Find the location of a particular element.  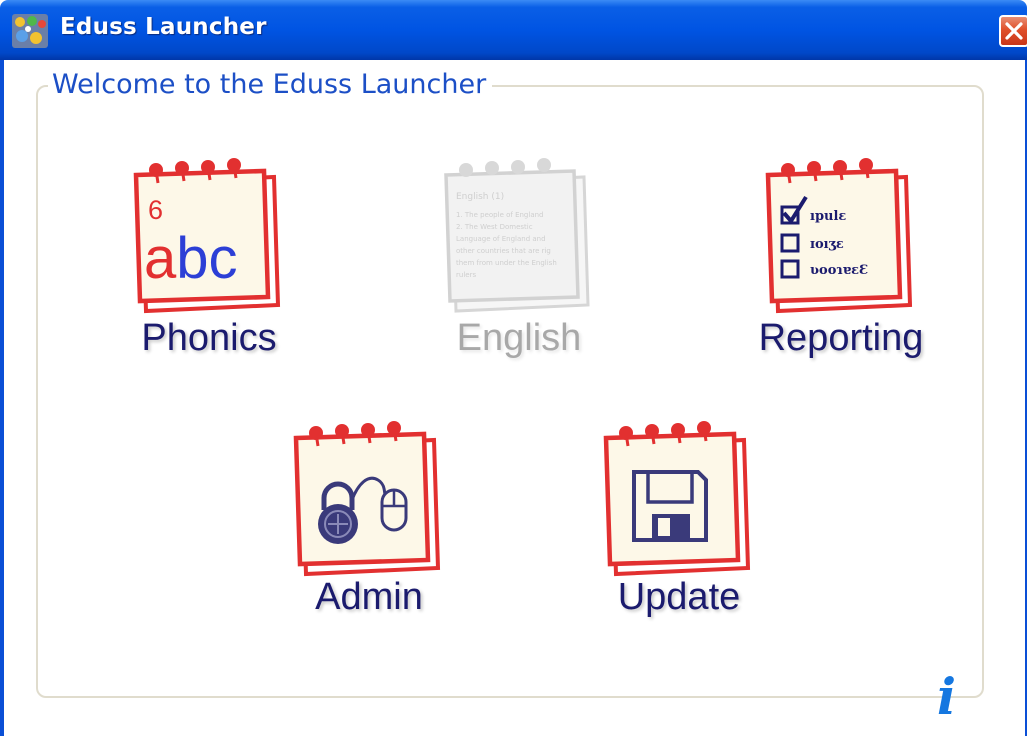

update-icon is located at coordinates (677, 499).